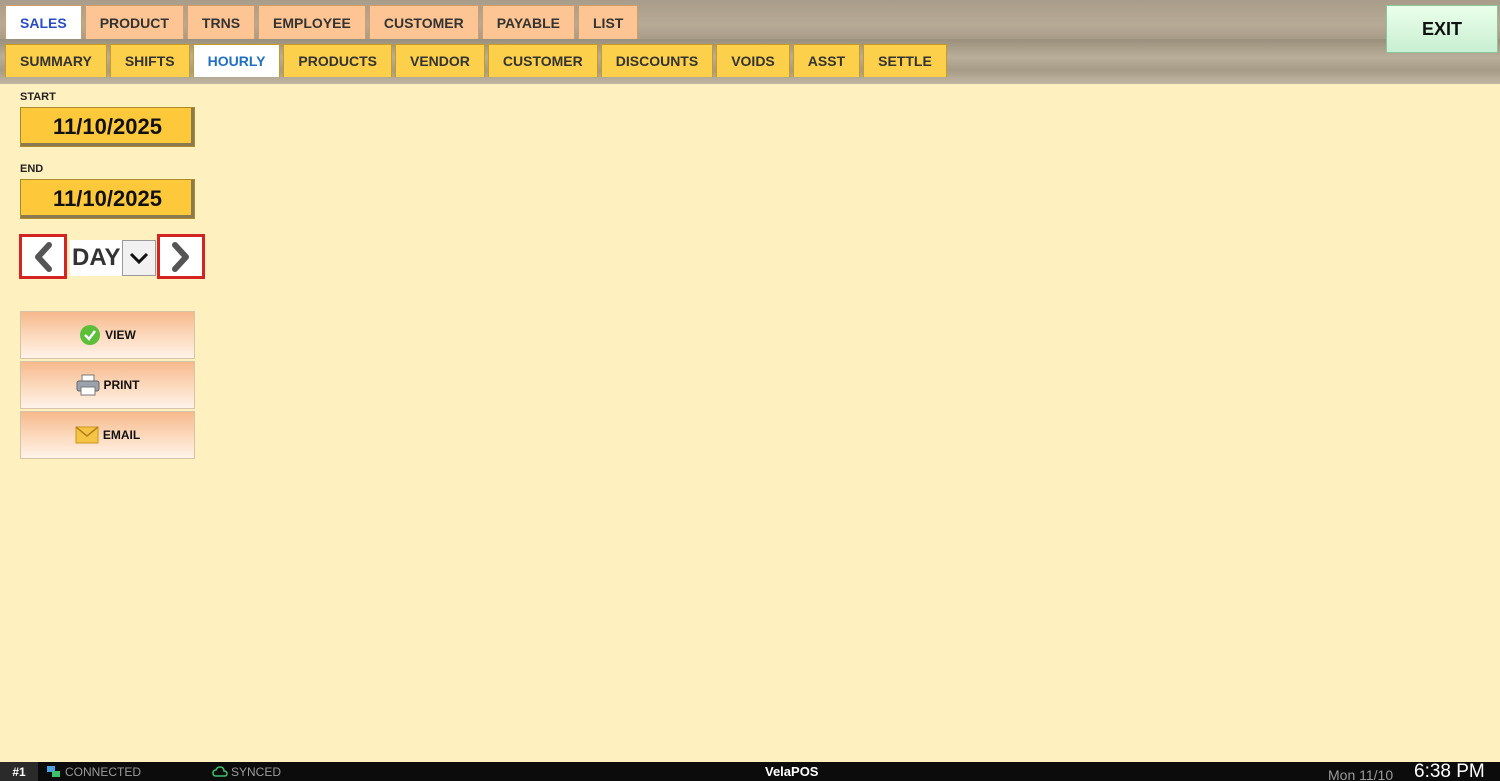 The height and width of the screenshot is (781, 1500). Describe the element at coordinates (149, 60) in the screenshot. I see `subtab-shifts: SHIFTS` at that location.